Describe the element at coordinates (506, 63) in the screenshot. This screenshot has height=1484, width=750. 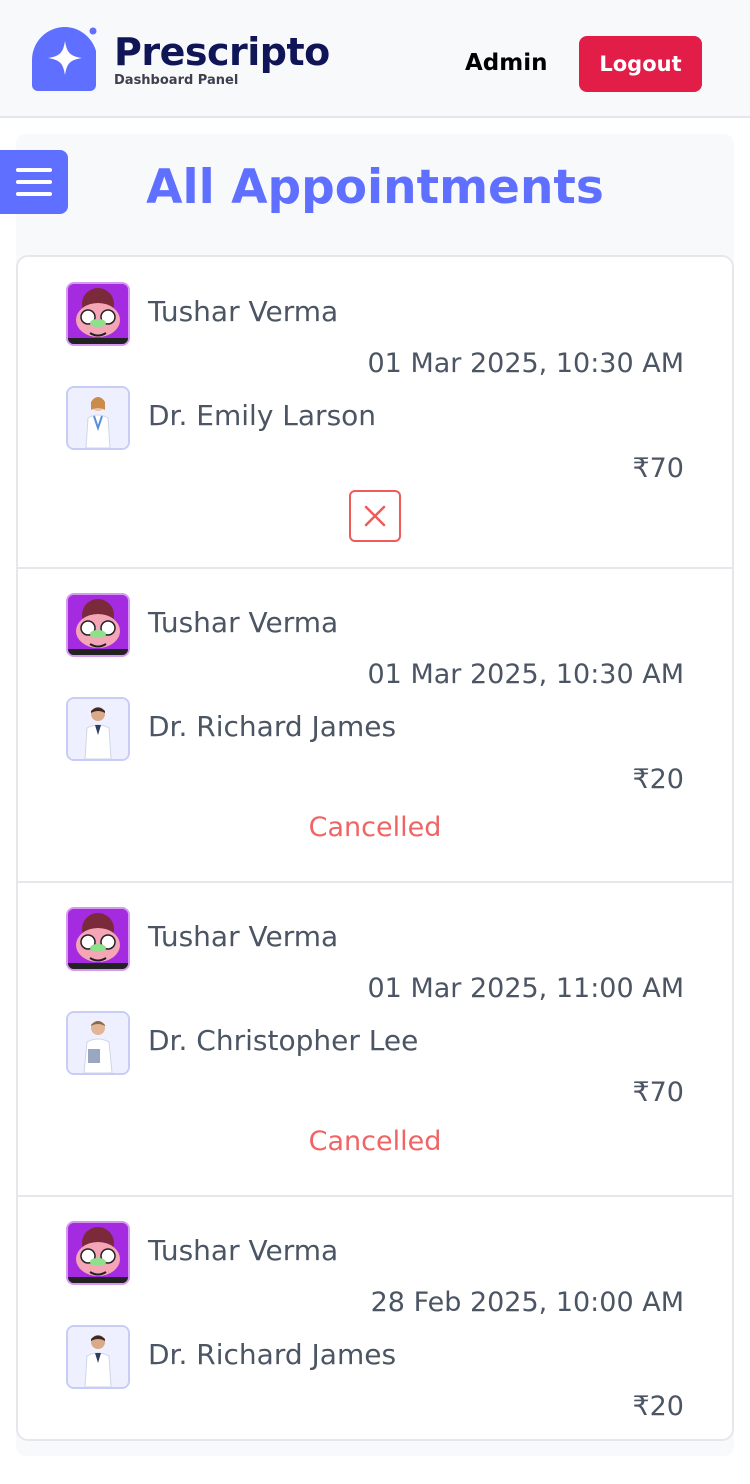
I see `user-role: Admin` at that location.